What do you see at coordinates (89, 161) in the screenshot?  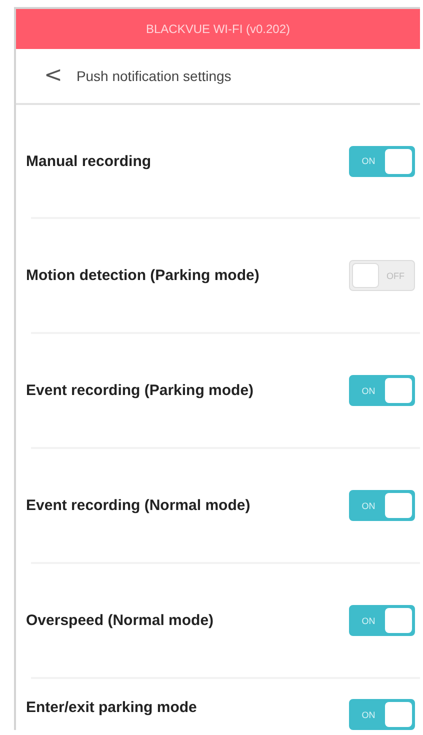 I see `setting-label: Manual recording` at bounding box center [89, 161].